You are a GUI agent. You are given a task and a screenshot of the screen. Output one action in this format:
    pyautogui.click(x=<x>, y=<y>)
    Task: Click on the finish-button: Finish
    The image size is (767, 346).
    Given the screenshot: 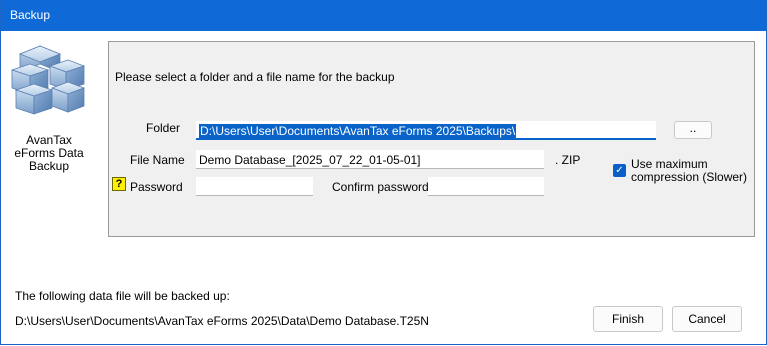 What is the action you would take?
    pyautogui.click(x=628, y=319)
    